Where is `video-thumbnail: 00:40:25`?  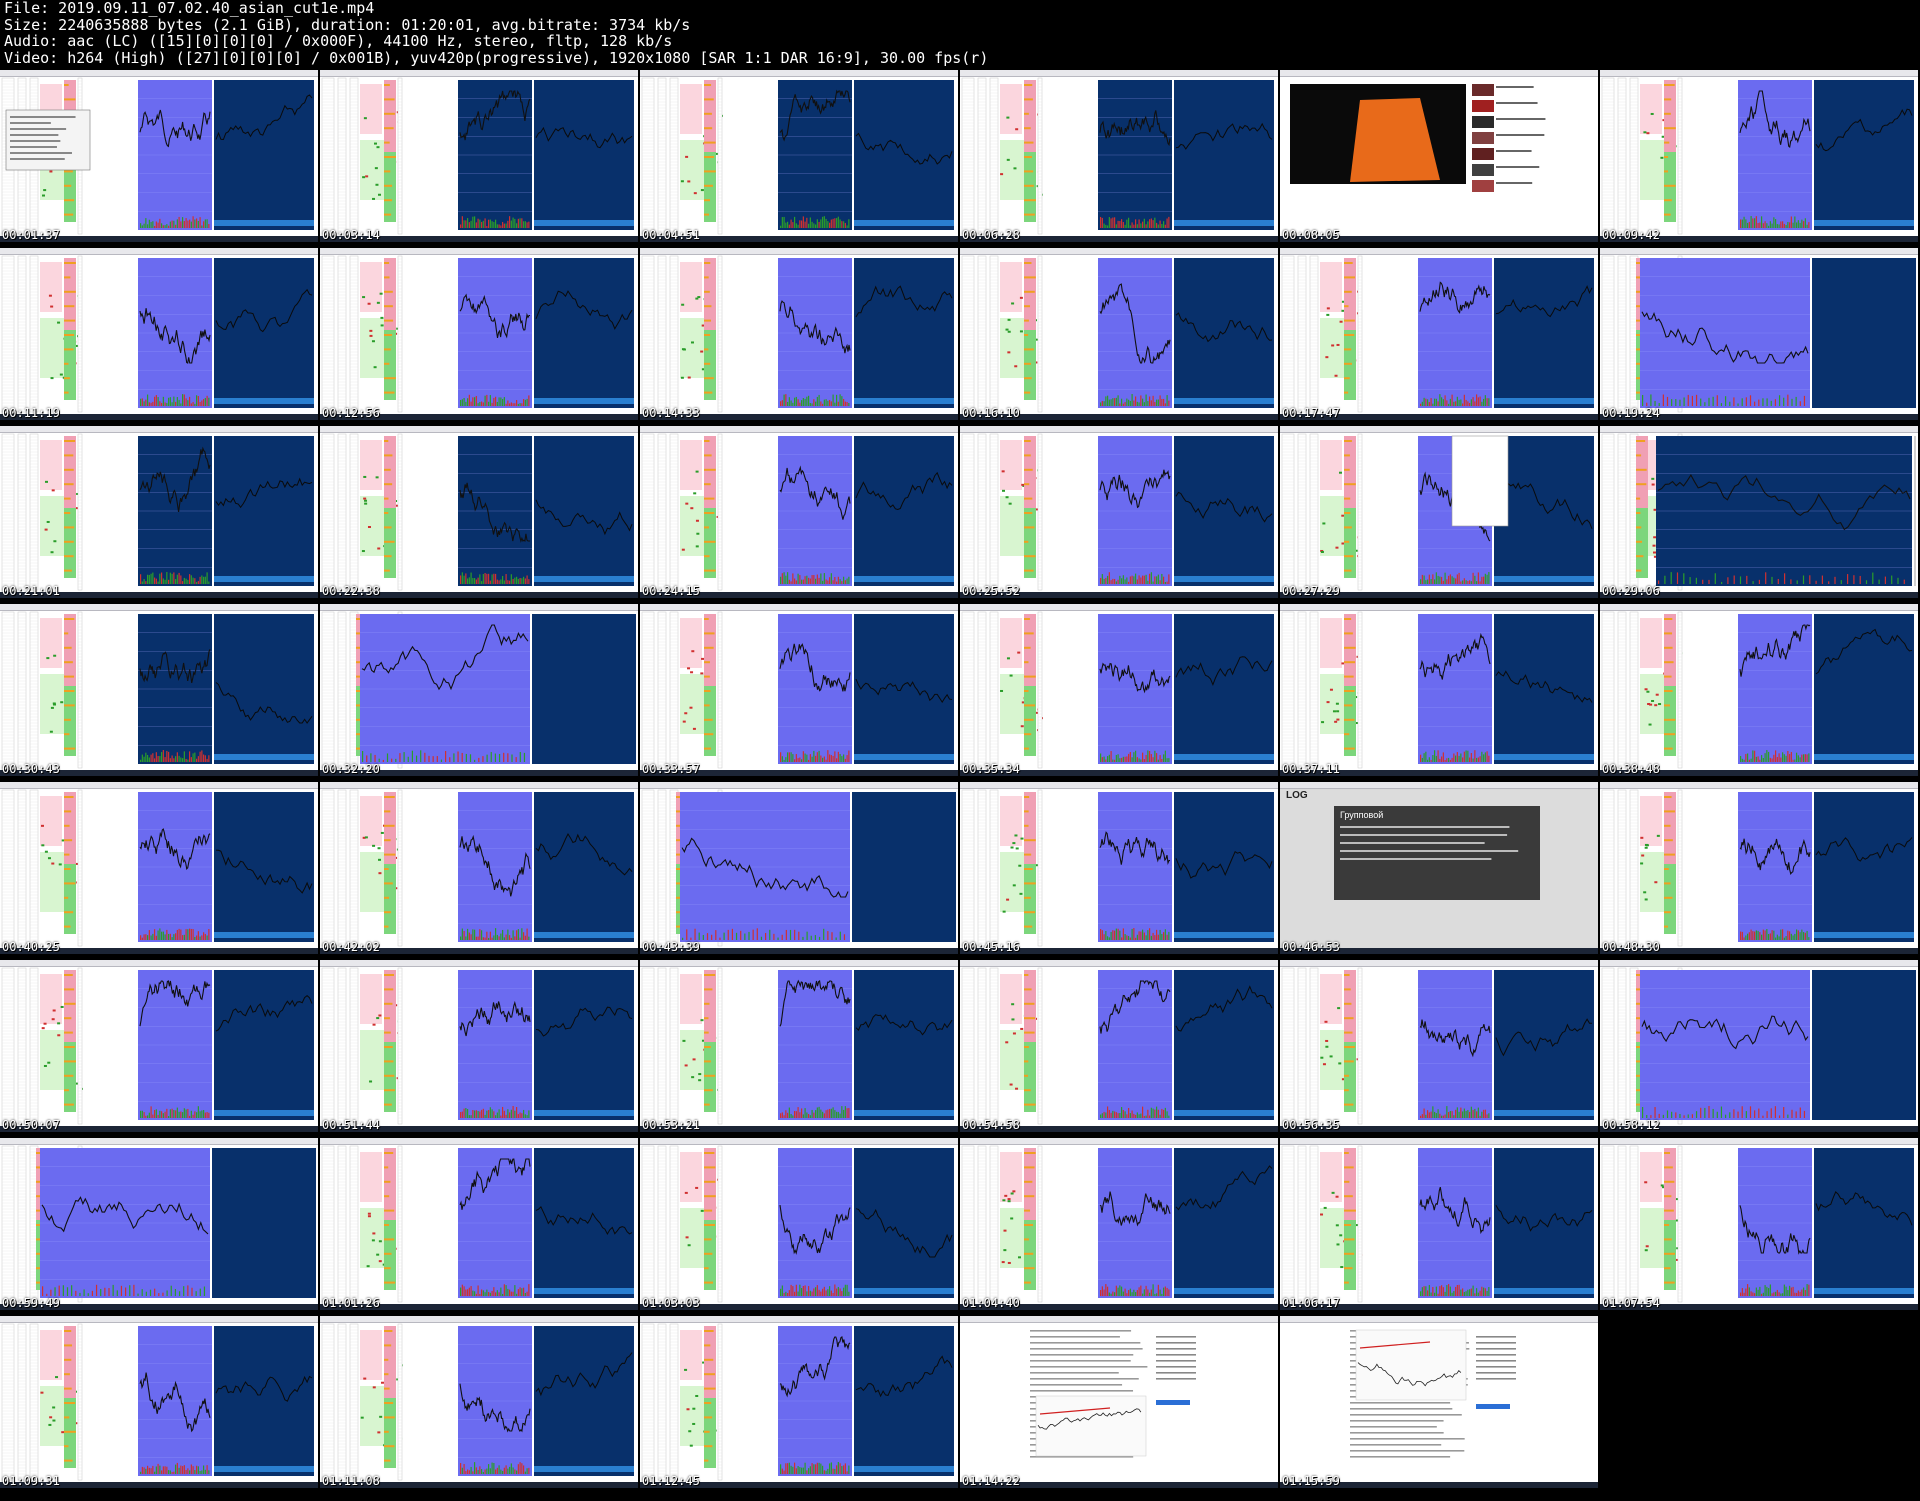
video-thumbnail: 00:40:25 is located at coordinates (159, 868).